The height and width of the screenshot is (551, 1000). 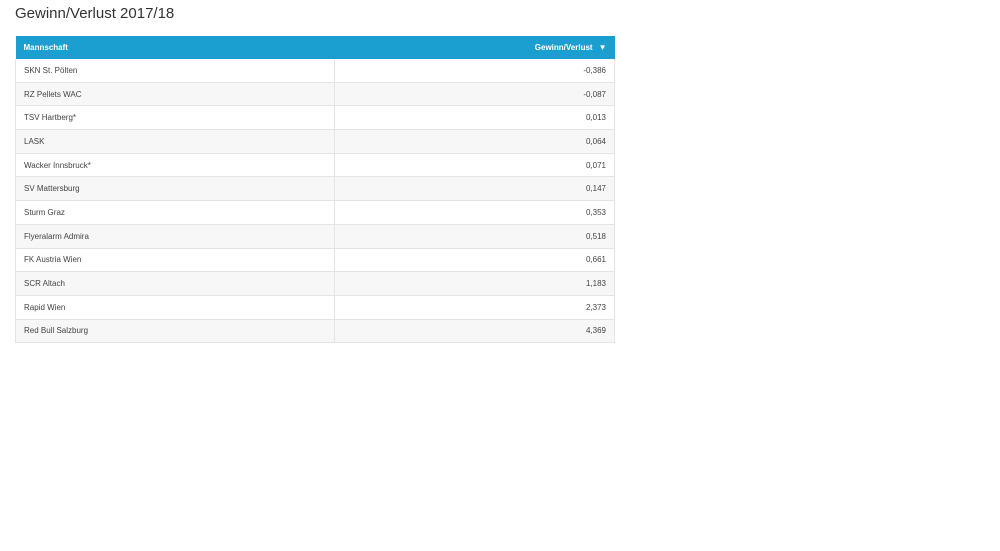 I want to click on table-cell-value: -0,386, so click(x=474, y=71).